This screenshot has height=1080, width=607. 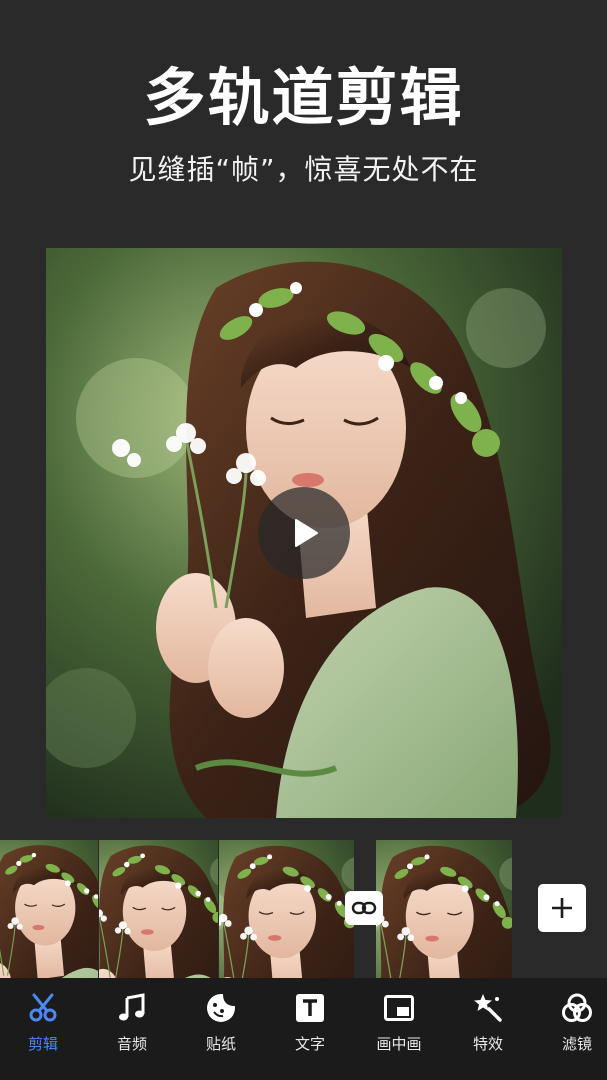 I want to click on feature-title: 多轨道剪辑, so click(x=303, y=97).